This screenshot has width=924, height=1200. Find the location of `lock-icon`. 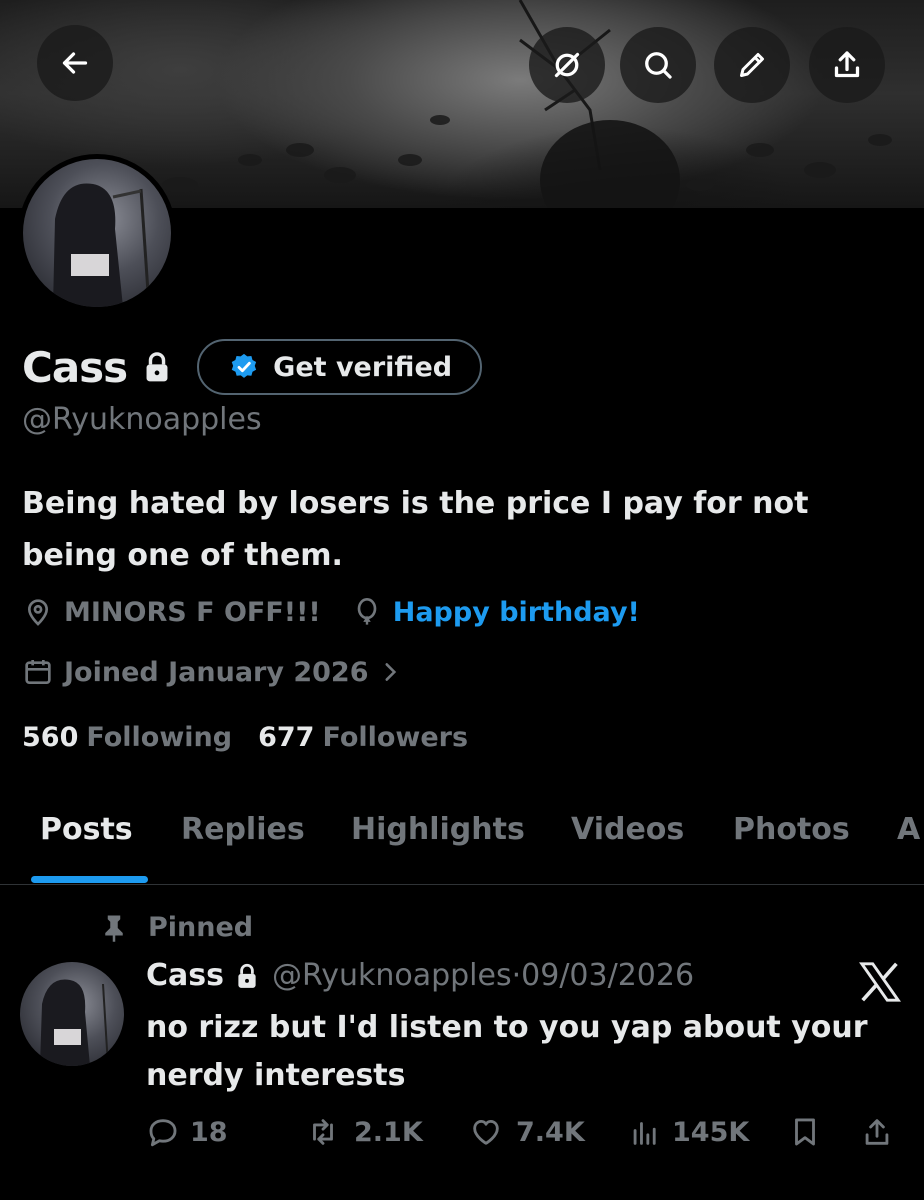

lock-icon is located at coordinates (157, 367).